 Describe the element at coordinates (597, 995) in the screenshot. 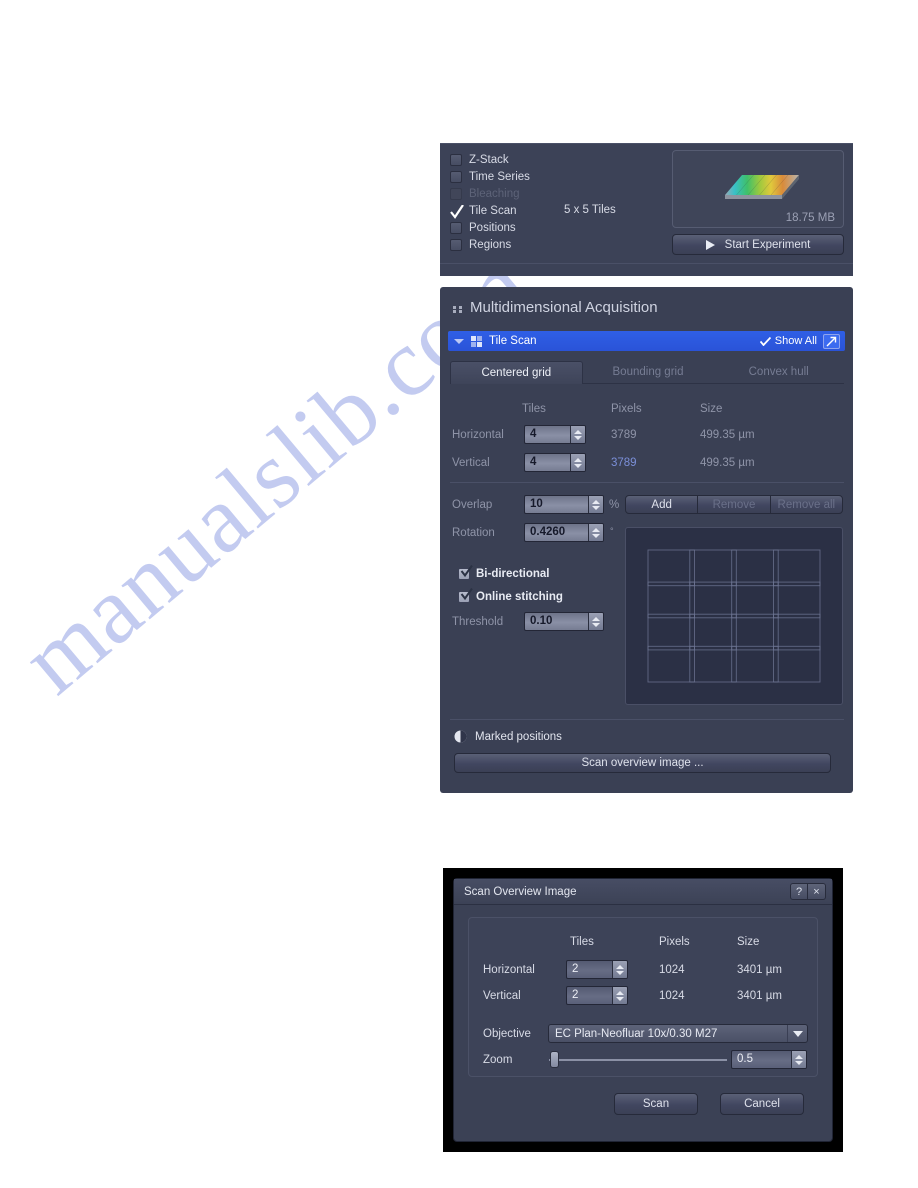

I see `tiles-input-vertical: 2` at that location.